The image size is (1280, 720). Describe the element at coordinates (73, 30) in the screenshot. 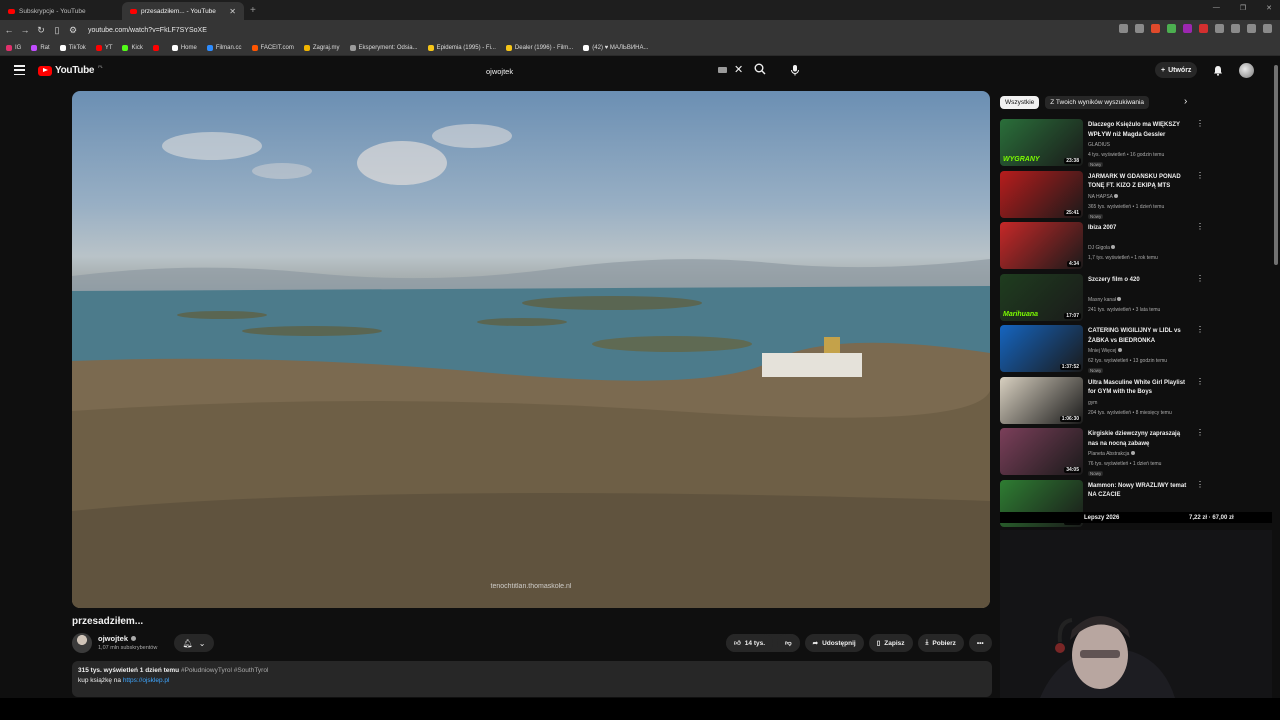

I see `site-info-icon: ⚙` at that location.